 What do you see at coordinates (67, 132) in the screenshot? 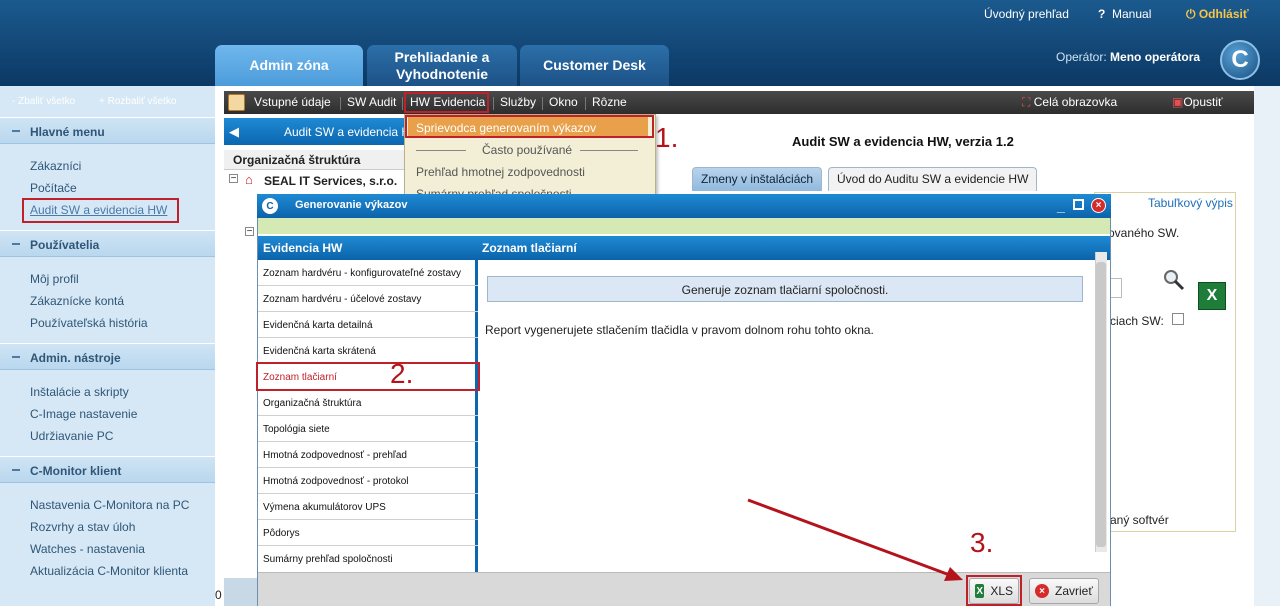
I see `section-title: Hlavné menu` at bounding box center [67, 132].